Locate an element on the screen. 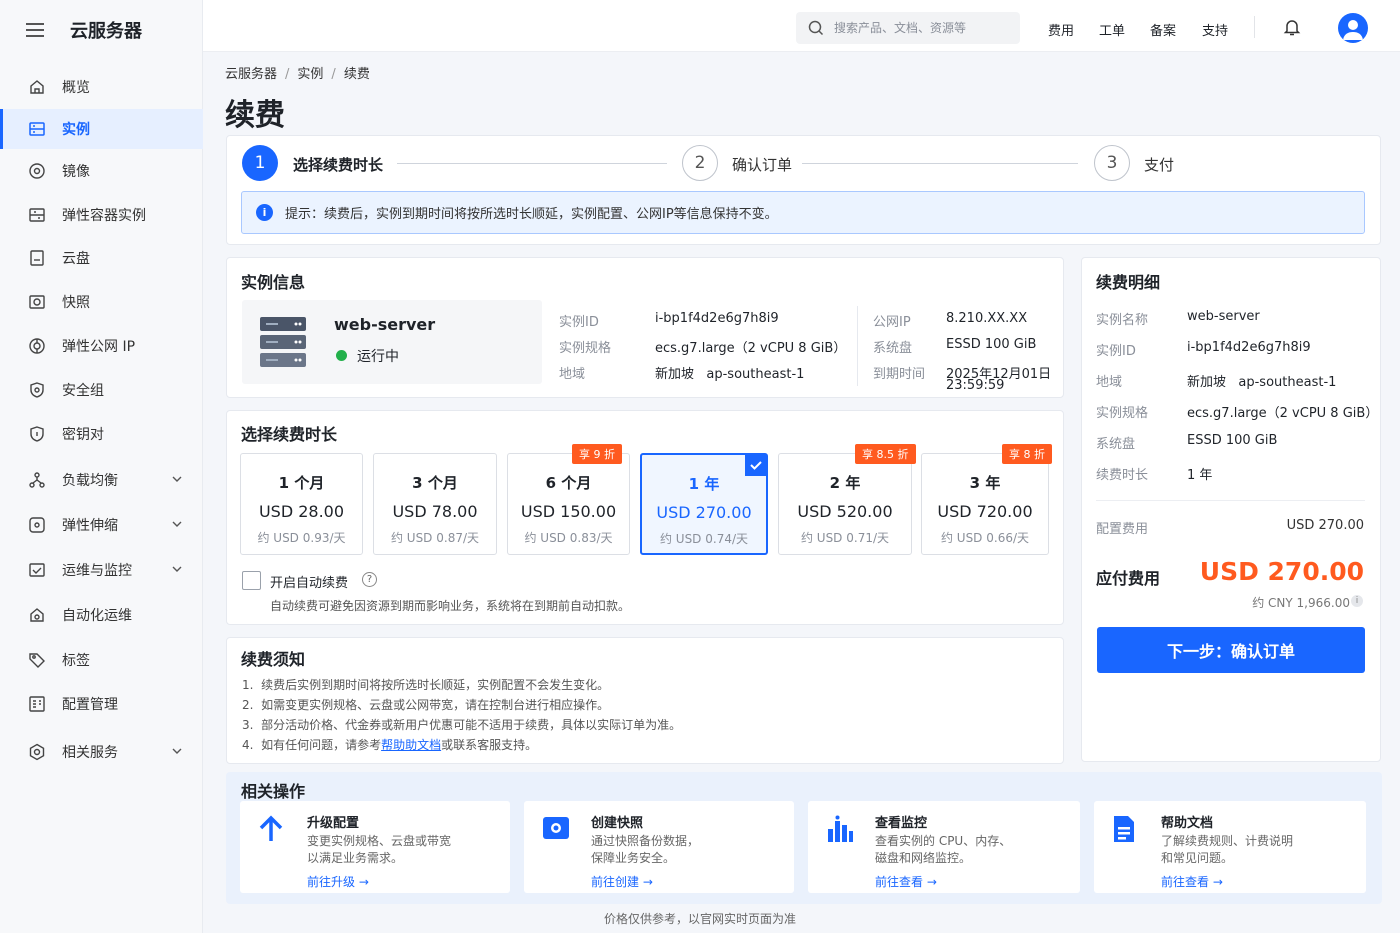 The height and width of the screenshot is (933, 1400). related-card-desc: 查看实例的 CPU、内存、 磁盘和网络监控。 is located at coordinates (965, 850).